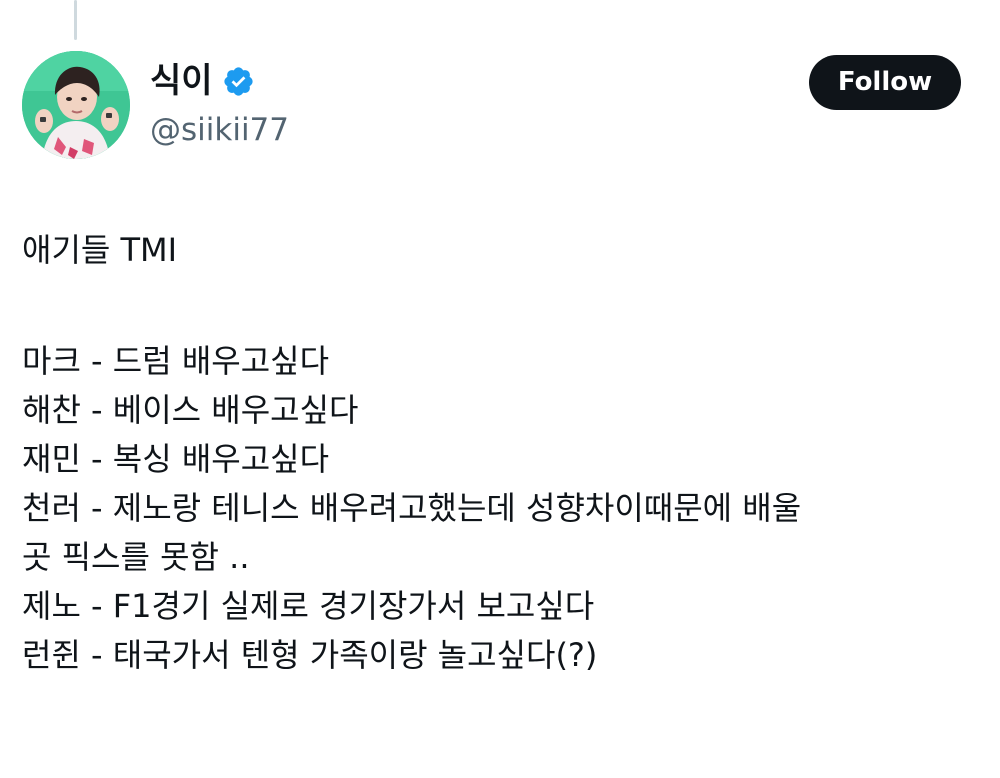 The image size is (1000, 778). Describe the element at coordinates (412, 508) in the screenshot. I see `tweet-text-line: 천러 - 제노랑 테니스 배우려고했는데 성향차이때문에 배울` at that location.